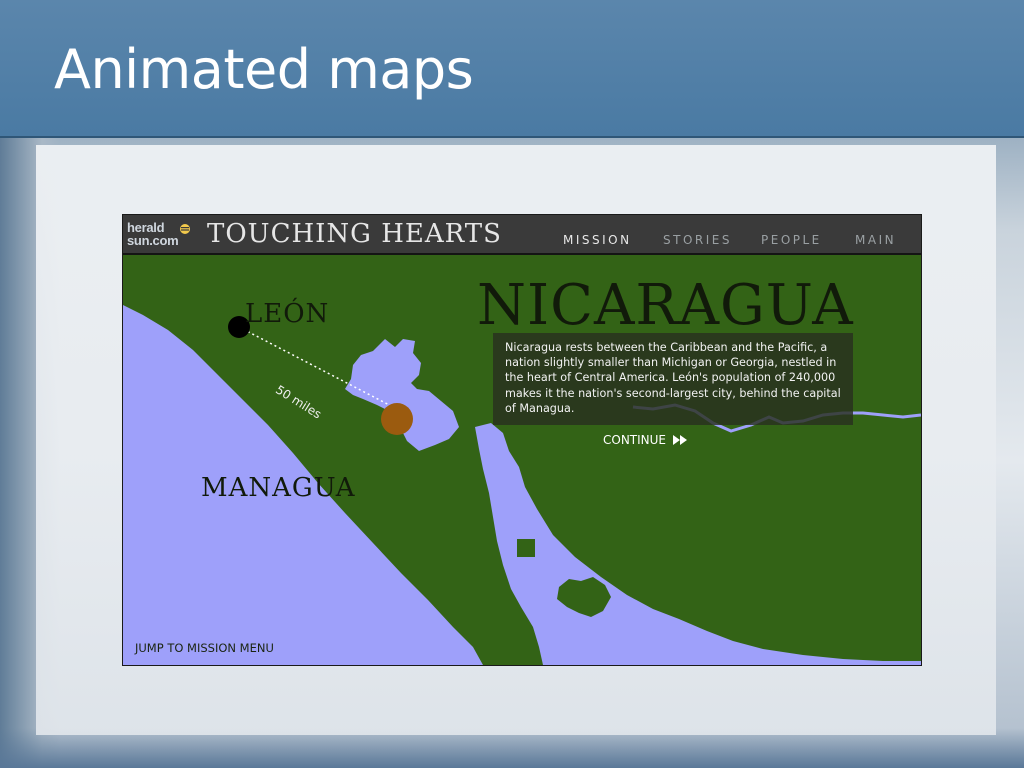 This screenshot has width=1024, height=768. I want to click on island-small, so click(526, 548).